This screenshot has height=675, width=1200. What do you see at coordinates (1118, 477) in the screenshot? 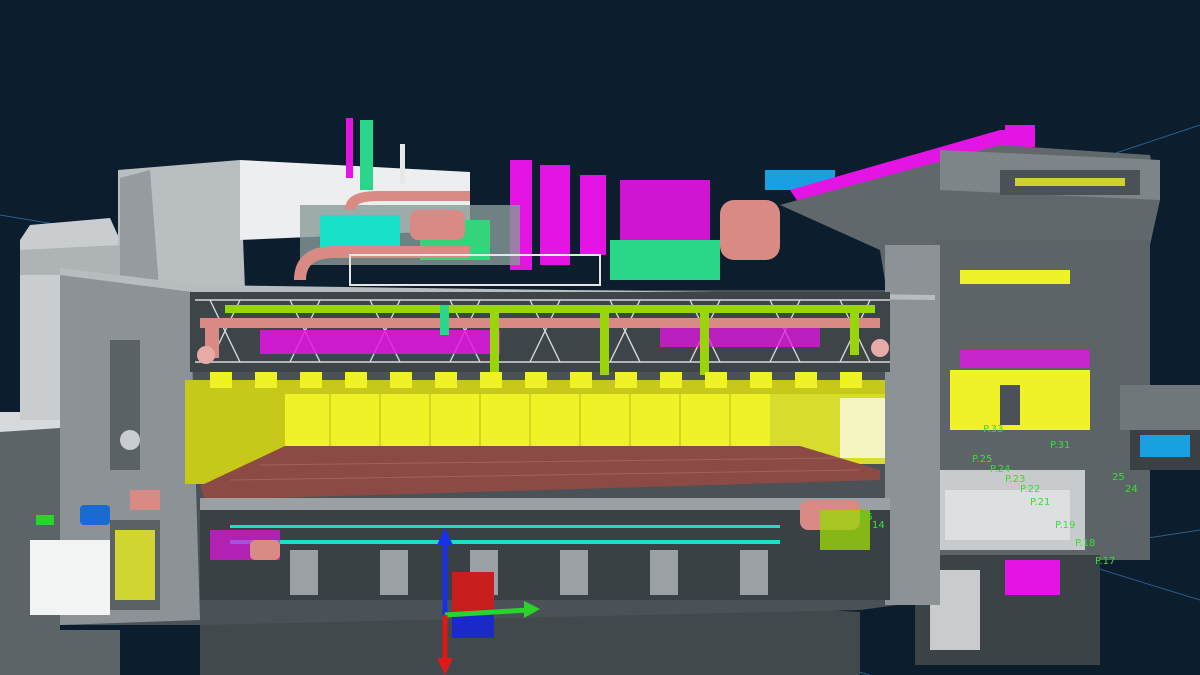
I see `label-n25: 25` at bounding box center [1118, 477].